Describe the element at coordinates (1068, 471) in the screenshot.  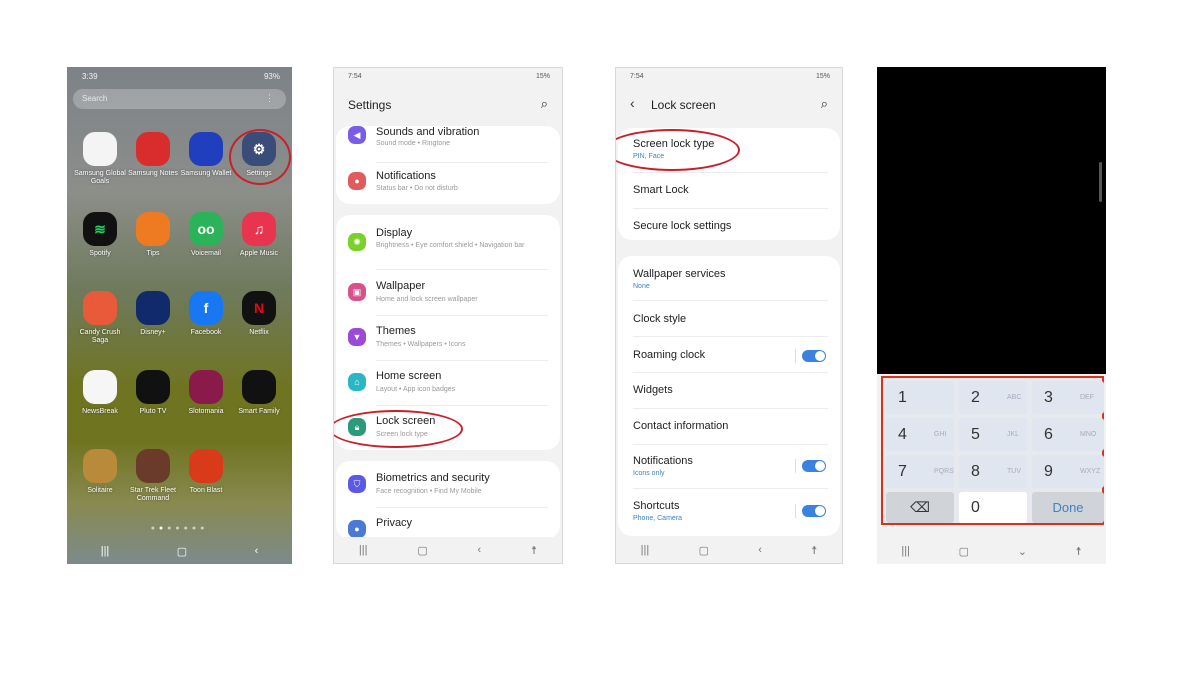
I see `key-9: 9 WXYZ` at that location.